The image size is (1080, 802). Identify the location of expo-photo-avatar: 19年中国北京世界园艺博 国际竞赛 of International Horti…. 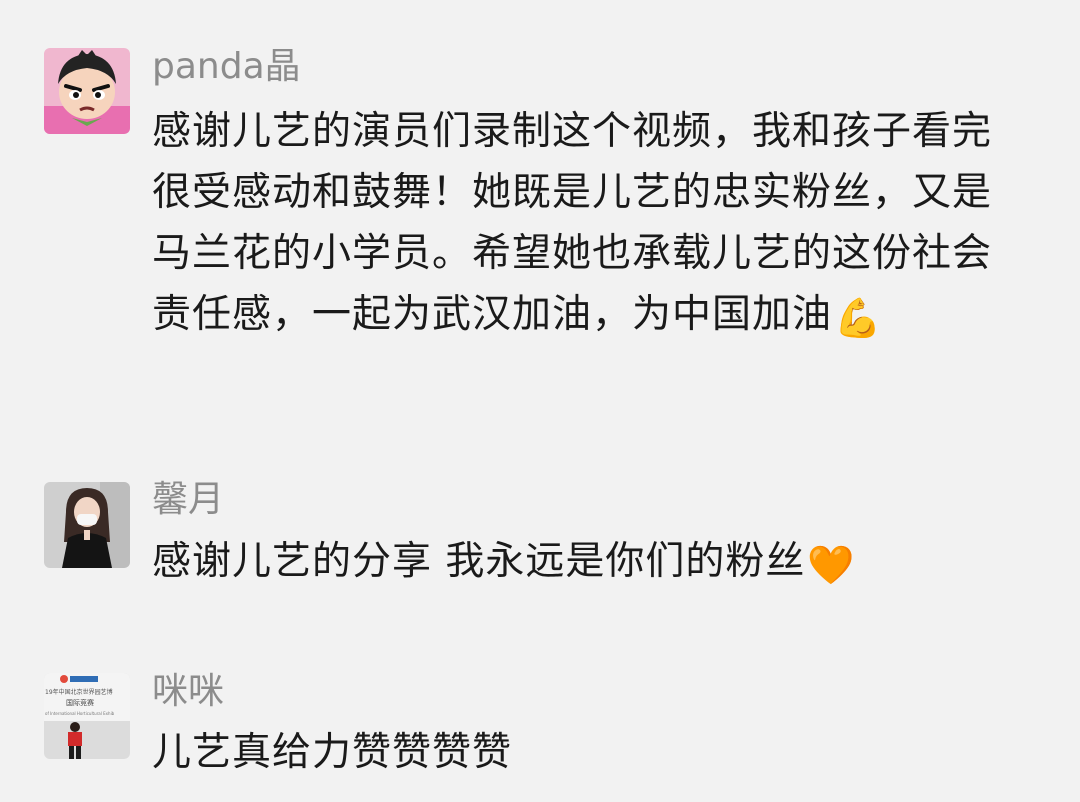
(87, 716).